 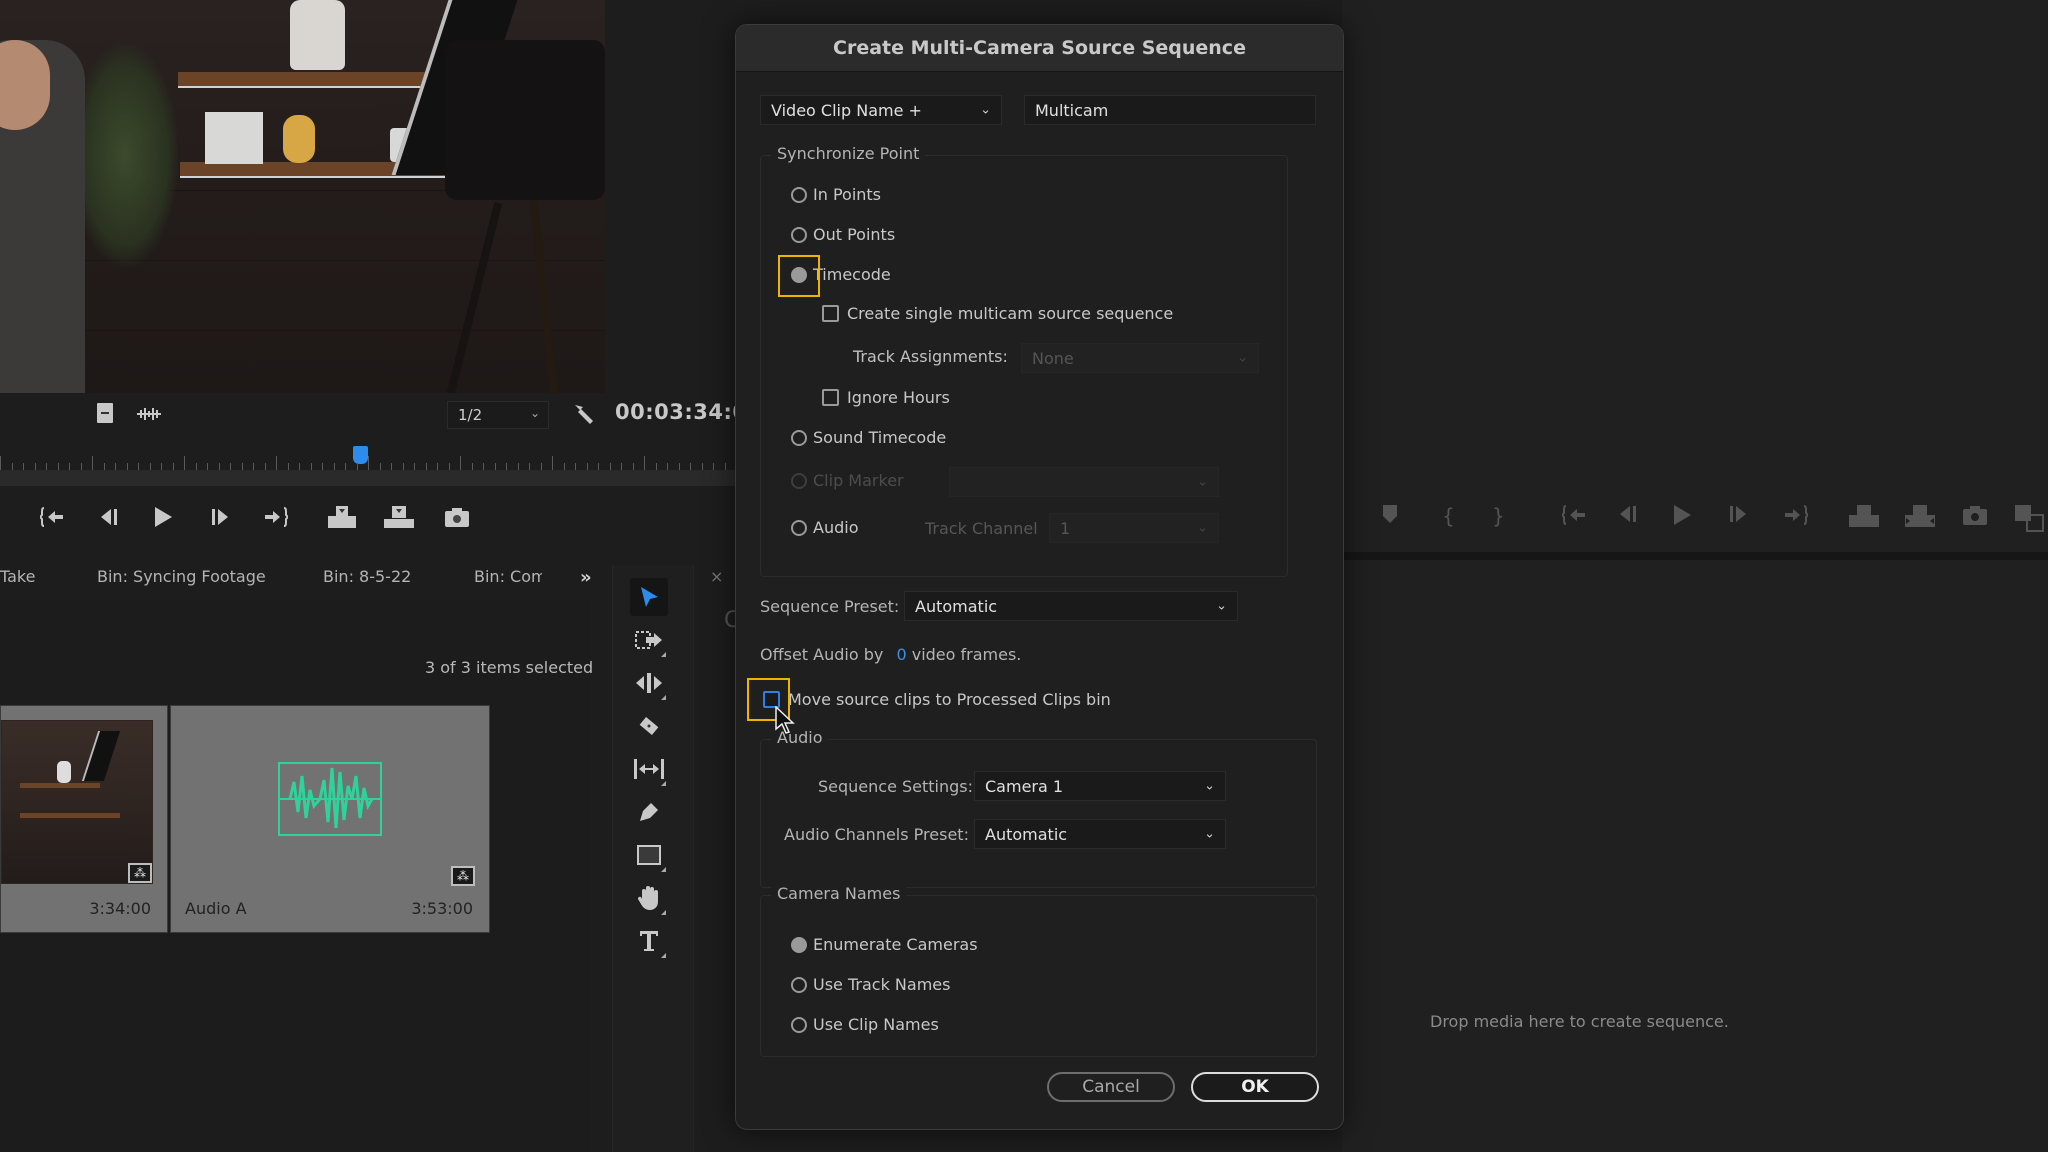 What do you see at coordinates (1024, 786) in the screenshot?
I see `sequence-settings-value: Camera 1` at bounding box center [1024, 786].